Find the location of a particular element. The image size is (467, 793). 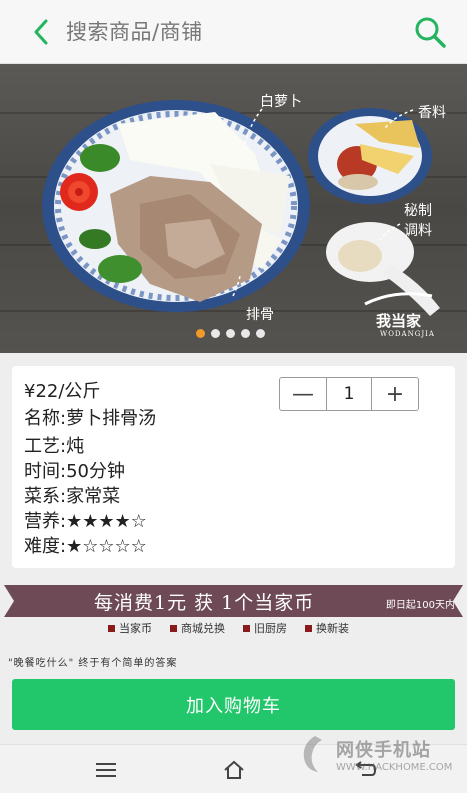

product-name: 名称:萝卜排骨汤 is located at coordinates (90, 418).